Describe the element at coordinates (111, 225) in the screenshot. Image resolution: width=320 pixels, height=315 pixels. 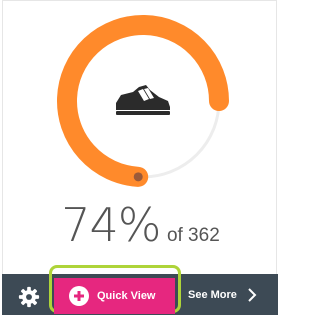
I see `percent-value: 74%` at that location.